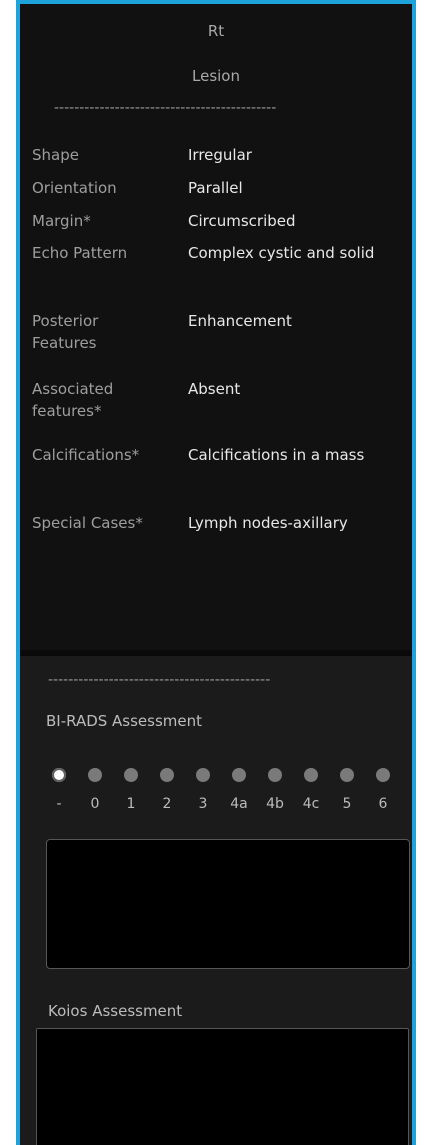  I want to click on field-row-shape: Shape Irregular, so click(217, 155).